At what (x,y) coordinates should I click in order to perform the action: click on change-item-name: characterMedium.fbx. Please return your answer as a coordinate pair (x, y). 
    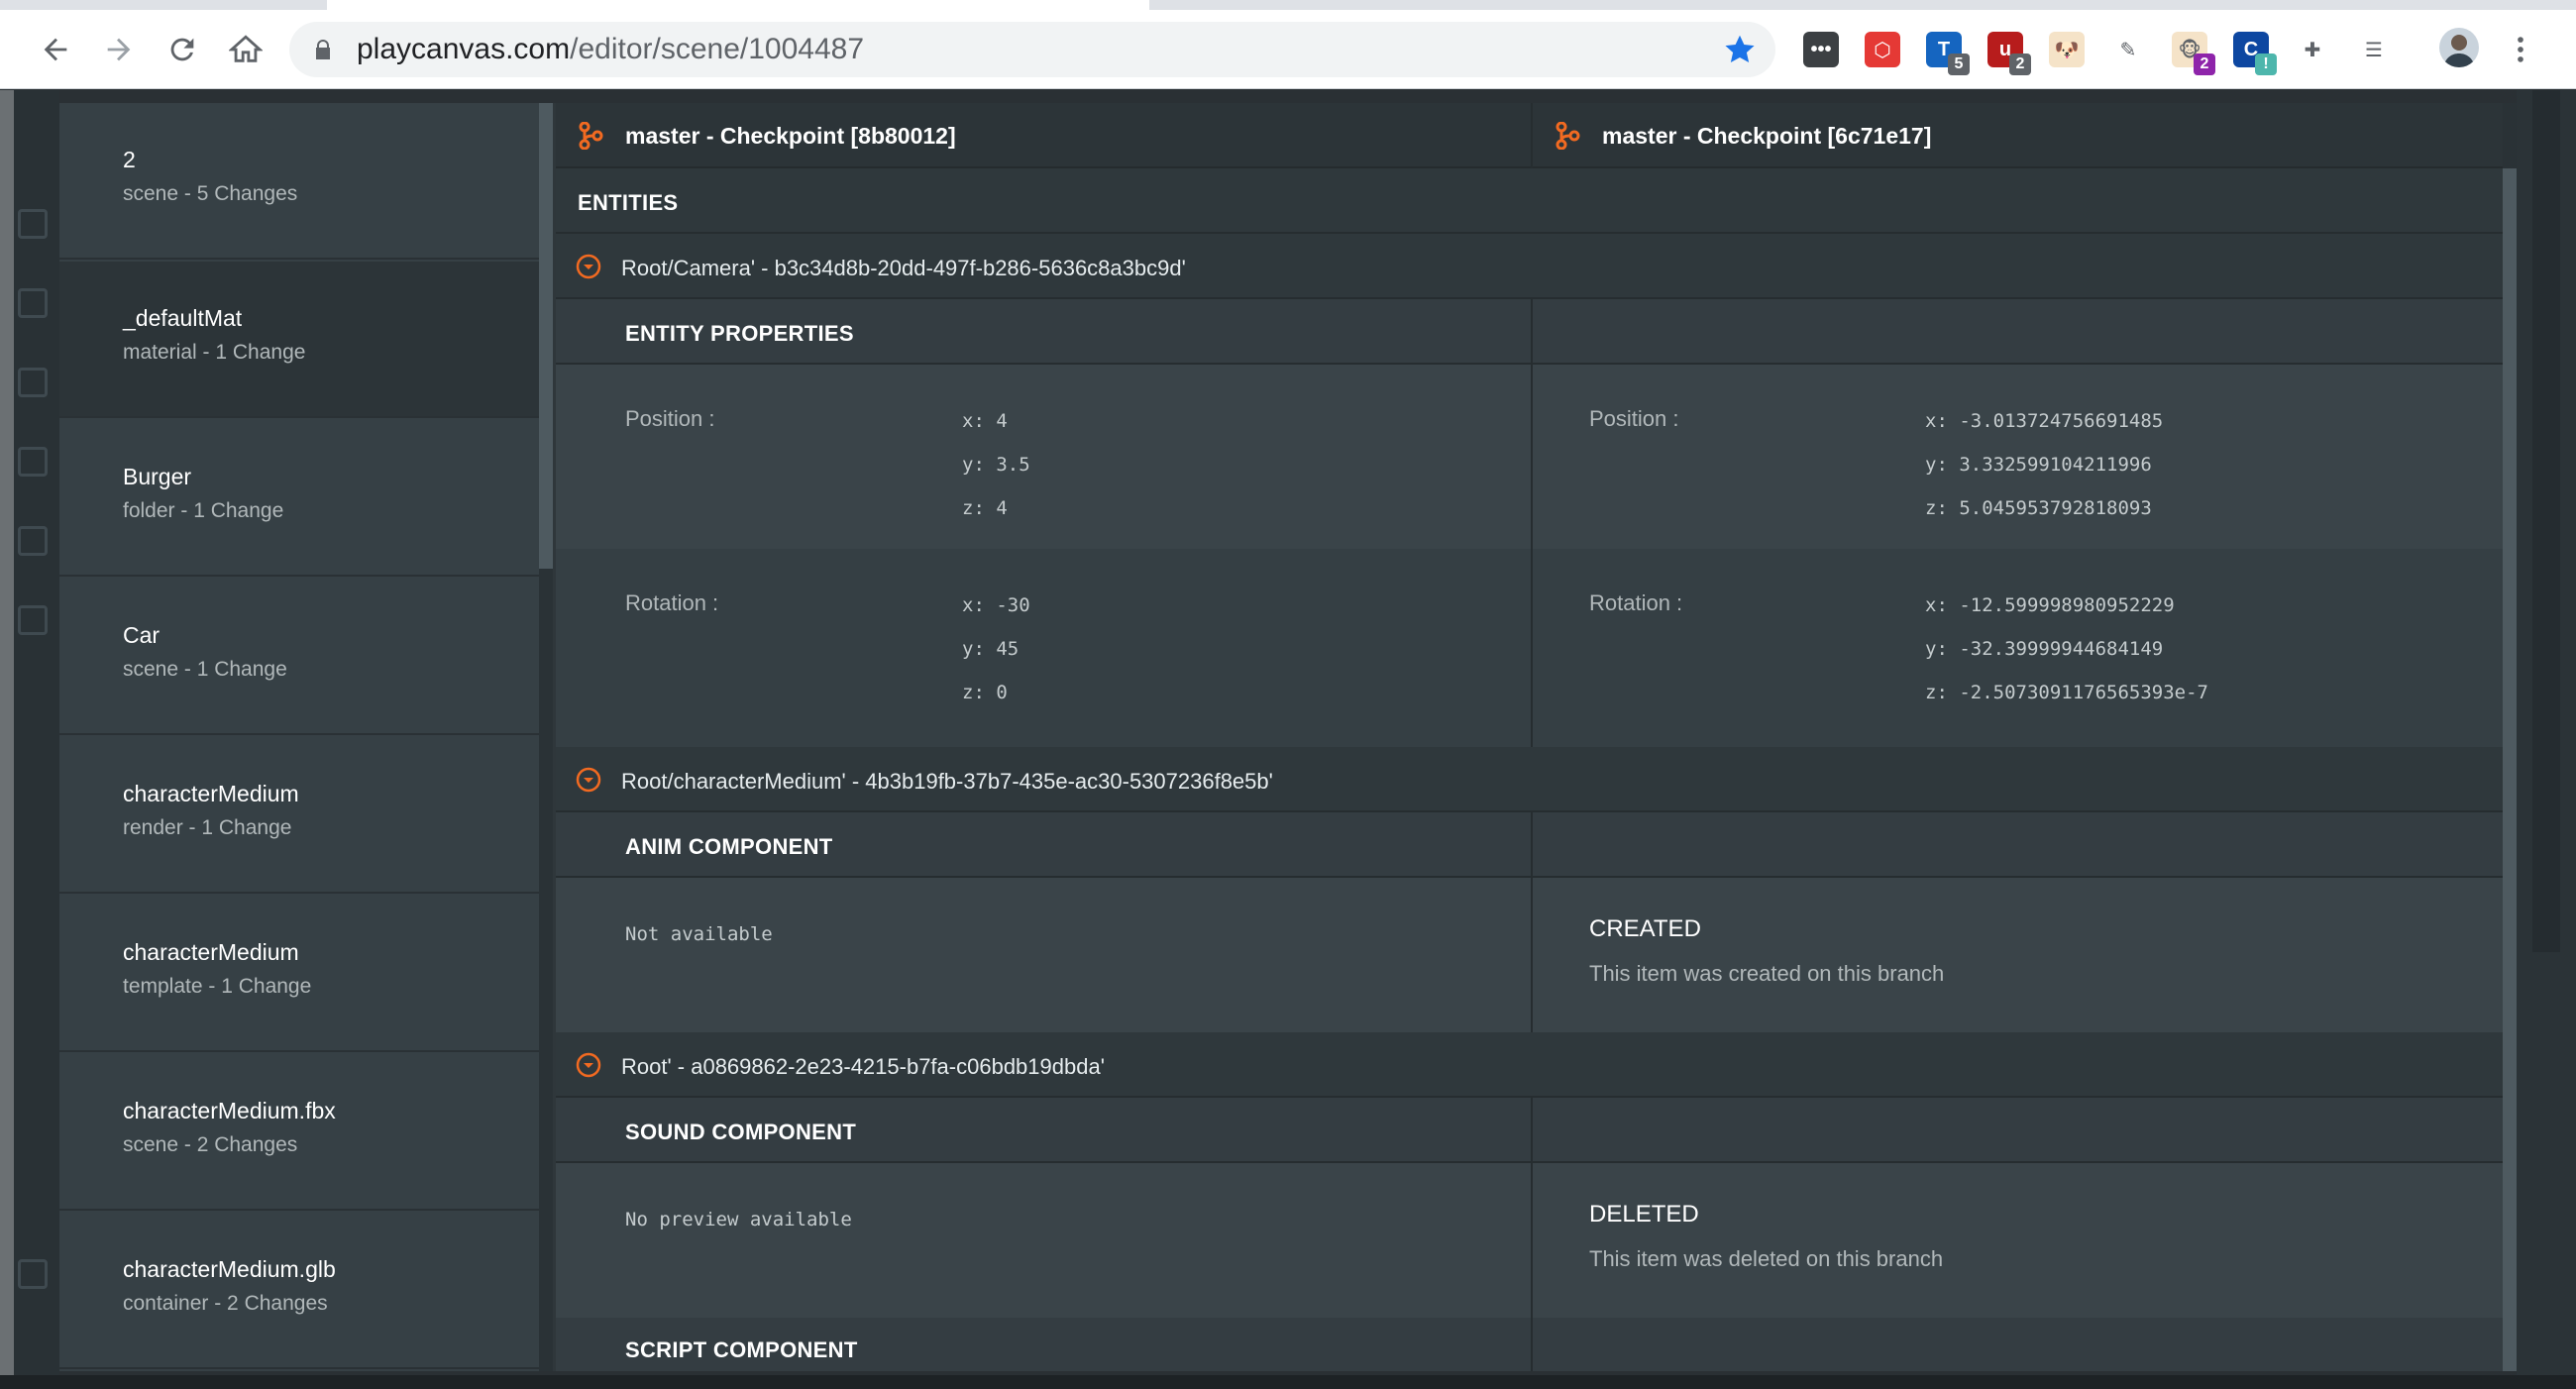
    Looking at the image, I should click on (230, 1110).